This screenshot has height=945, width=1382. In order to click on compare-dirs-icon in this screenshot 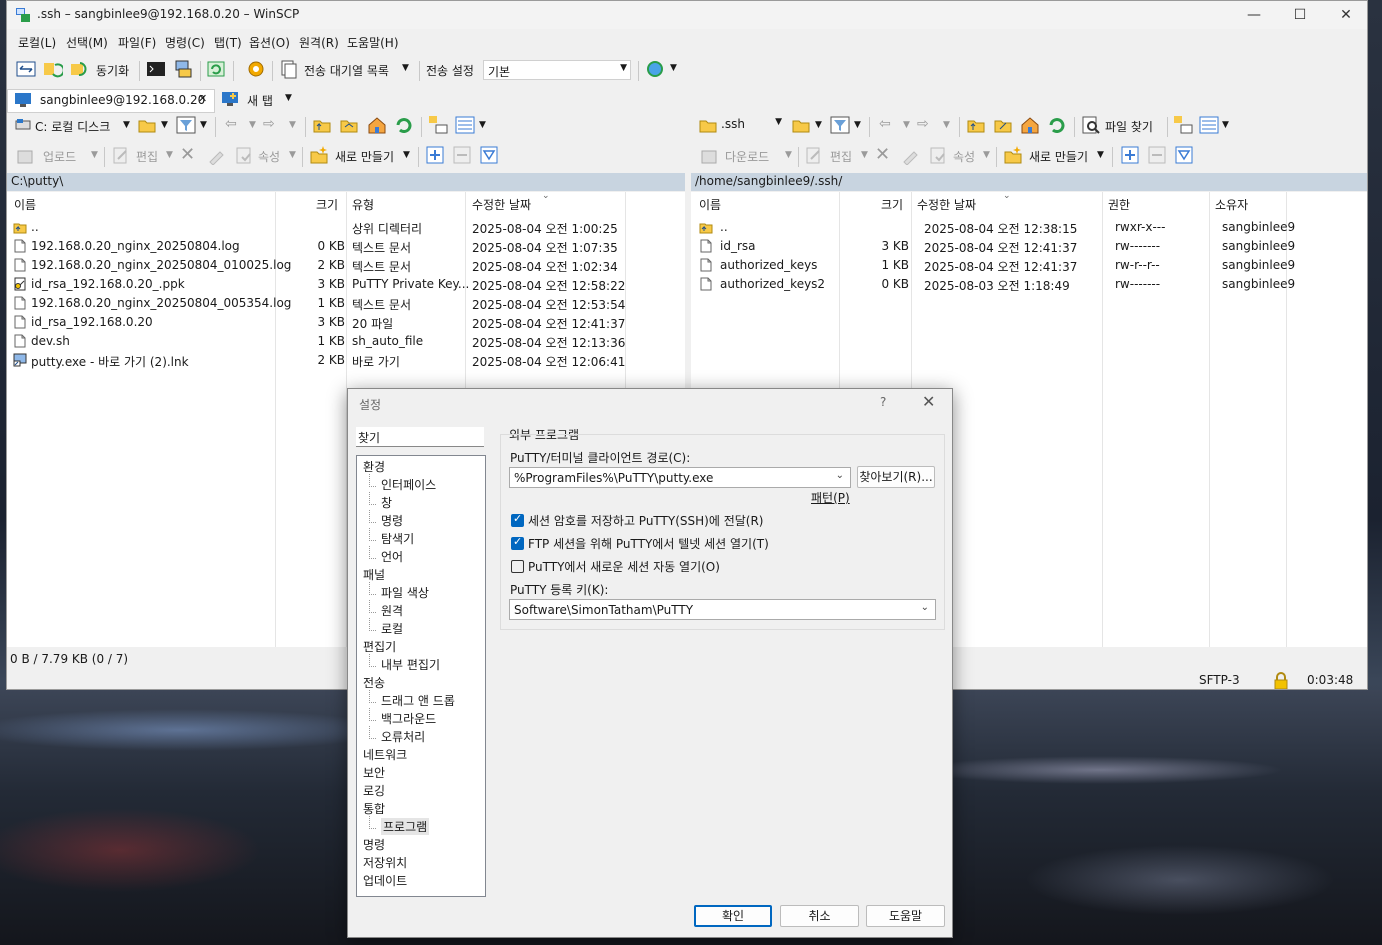, I will do `click(26, 69)`.